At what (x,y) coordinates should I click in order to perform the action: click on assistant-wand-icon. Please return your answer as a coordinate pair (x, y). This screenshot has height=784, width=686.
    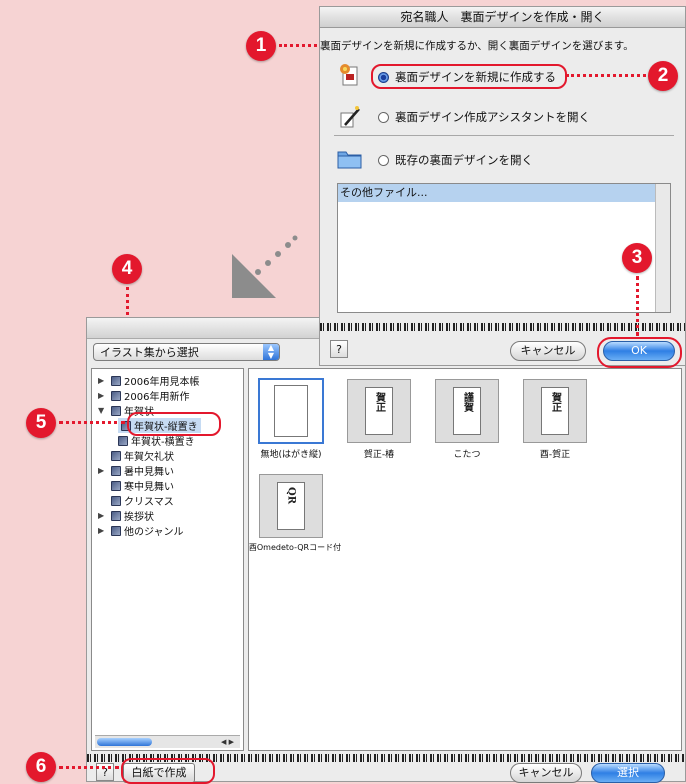
    Looking at the image, I should click on (349, 117).